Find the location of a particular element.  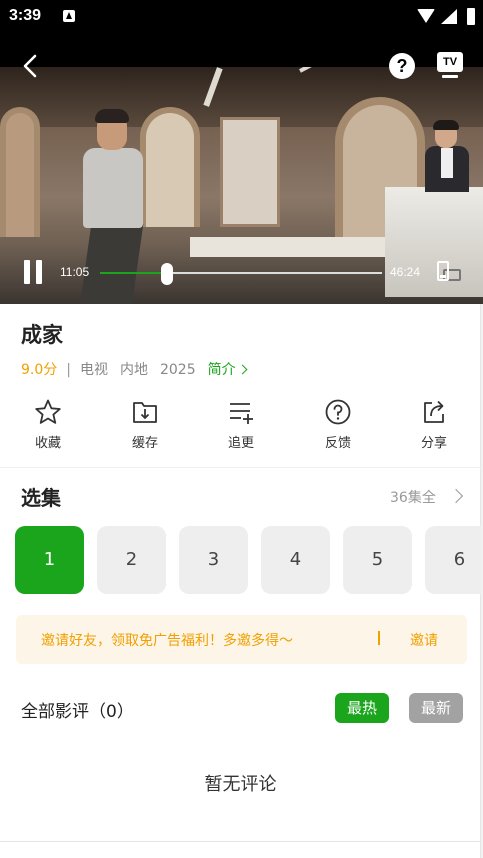

tv-stand is located at coordinates (450, 76).